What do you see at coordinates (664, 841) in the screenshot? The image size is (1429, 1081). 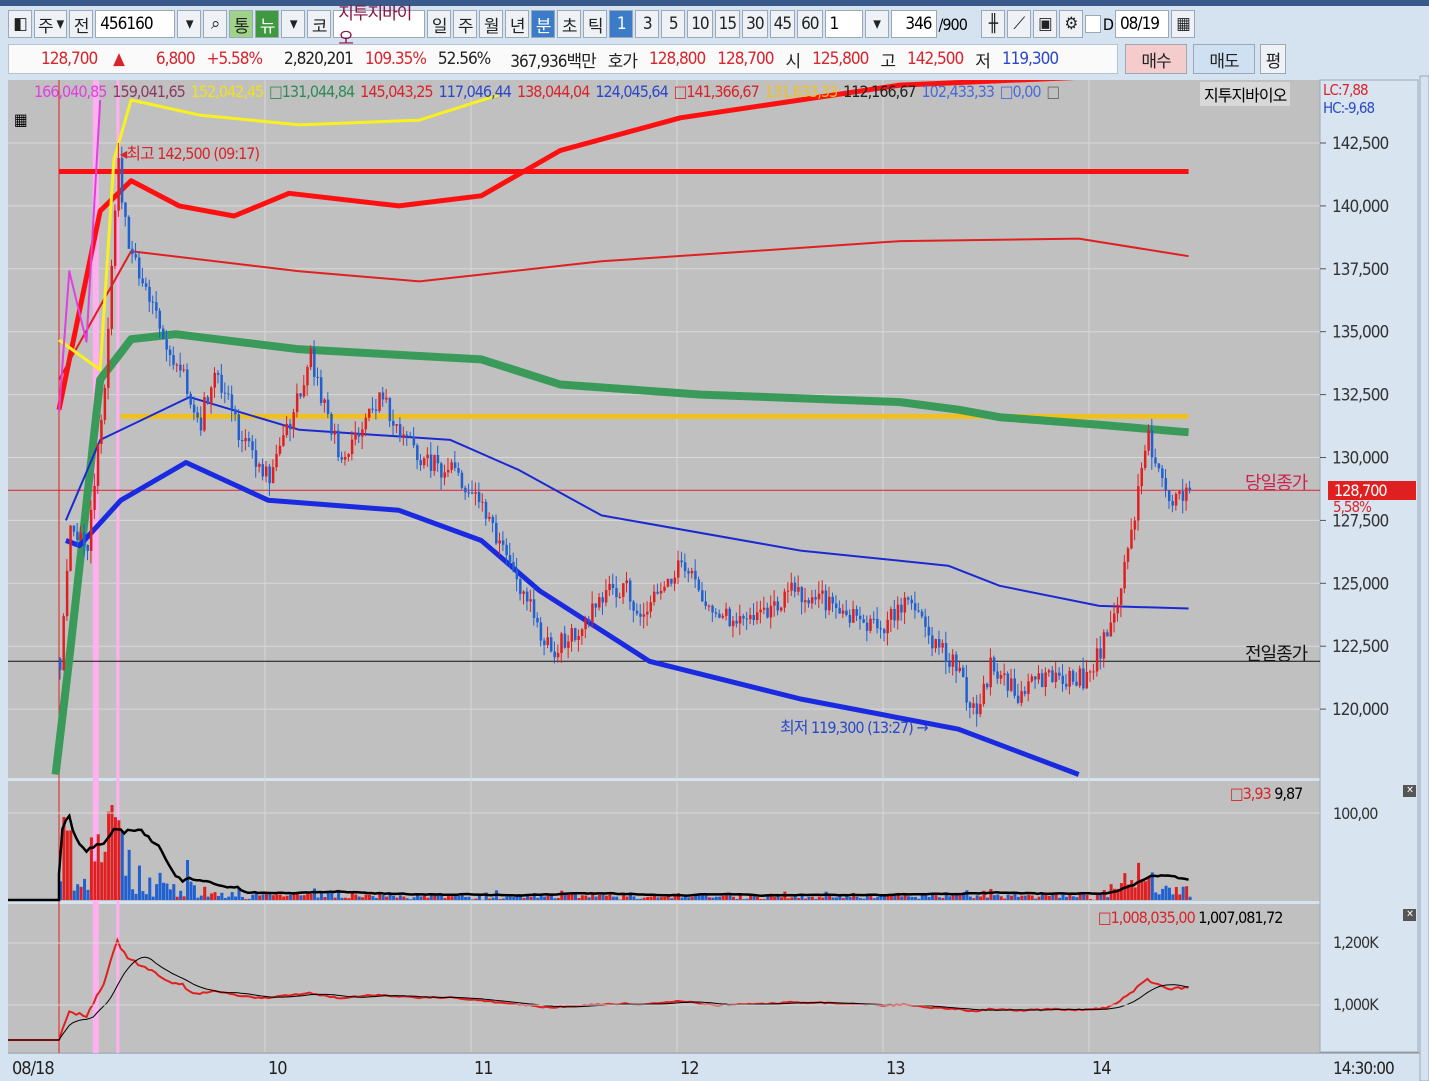 I see `volume-panel-bg` at bounding box center [664, 841].